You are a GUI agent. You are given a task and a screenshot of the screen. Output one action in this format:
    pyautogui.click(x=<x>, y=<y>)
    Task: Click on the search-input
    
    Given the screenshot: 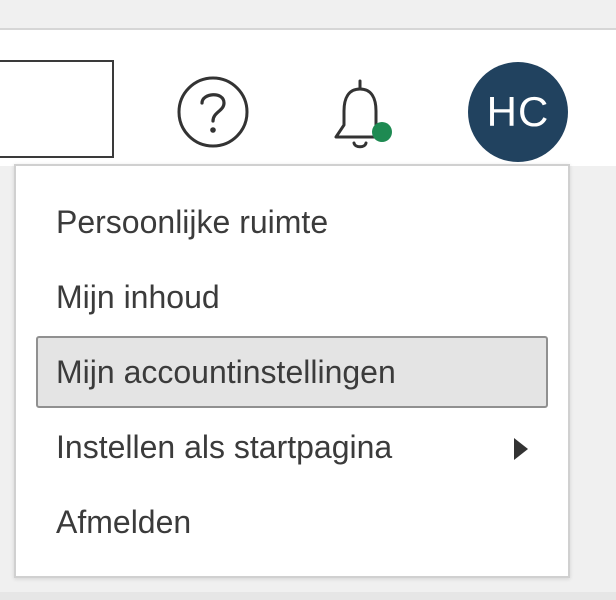 What is the action you would take?
    pyautogui.click(x=57, y=109)
    